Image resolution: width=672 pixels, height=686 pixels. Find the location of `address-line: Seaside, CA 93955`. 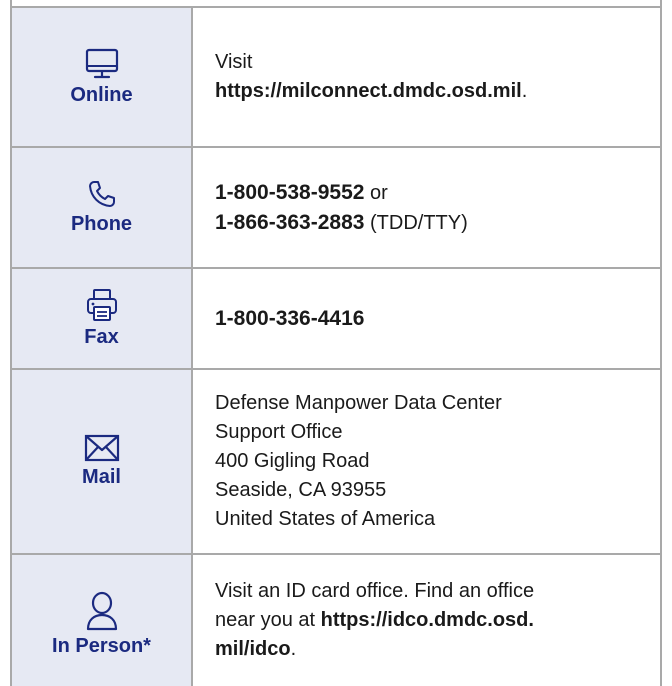

address-line: Seaside, CA 93955 is located at coordinates (301, 490).